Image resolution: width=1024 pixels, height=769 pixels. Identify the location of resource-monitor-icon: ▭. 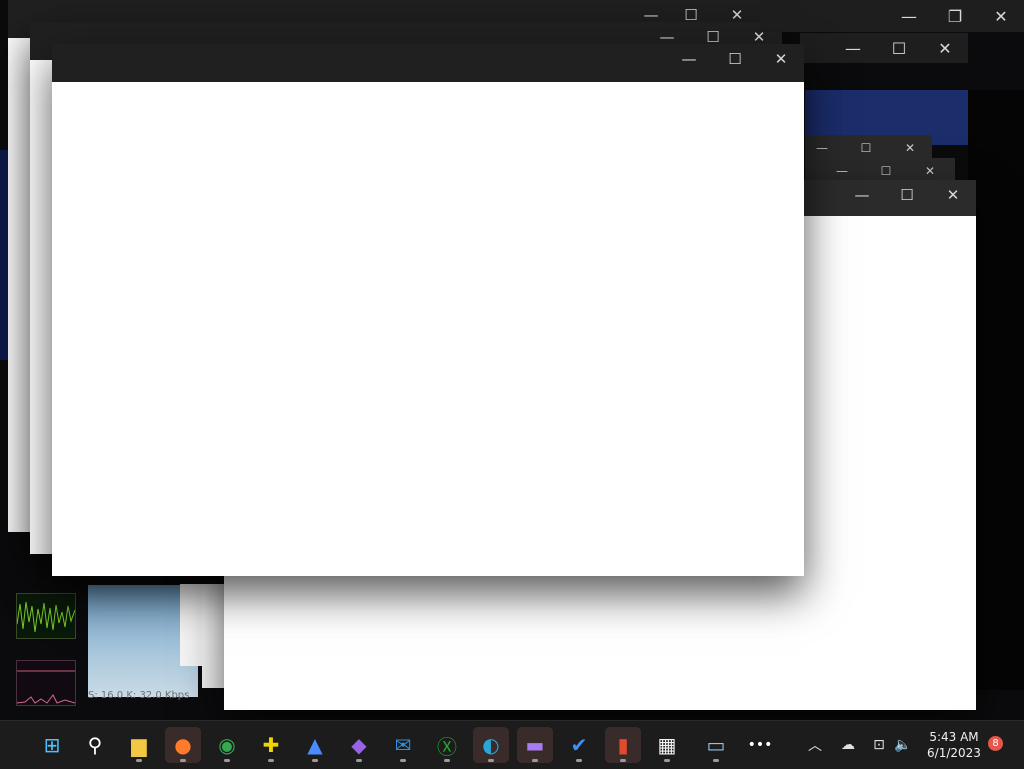
(716, 745).